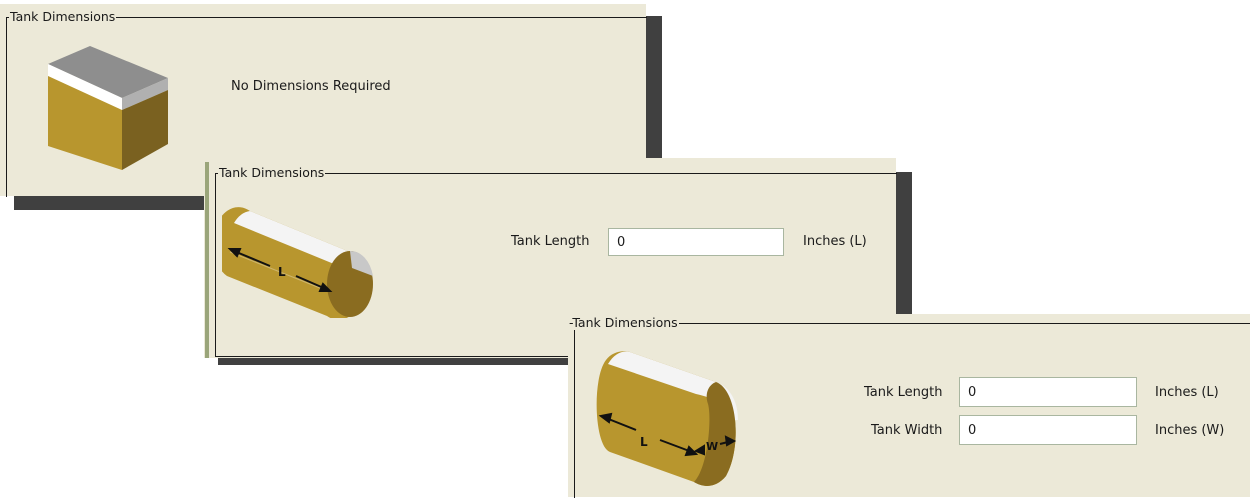  Describe the element at coordinates (667, 418) in the screenshot. I see `elliptical-cylinder-tank-icon: L W` at that location.